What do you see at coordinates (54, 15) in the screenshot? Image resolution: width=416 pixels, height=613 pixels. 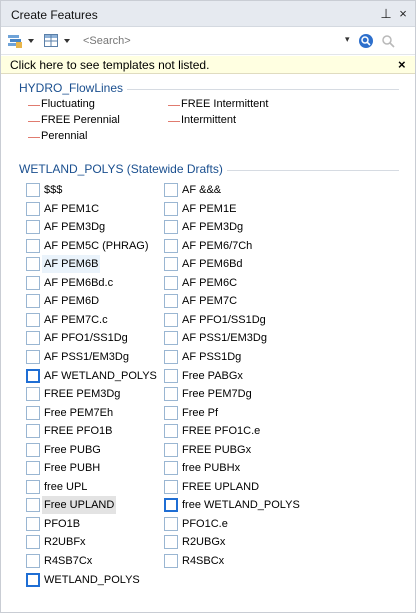 I see `panel-title: Create Features` at bounding box center [54, 15].